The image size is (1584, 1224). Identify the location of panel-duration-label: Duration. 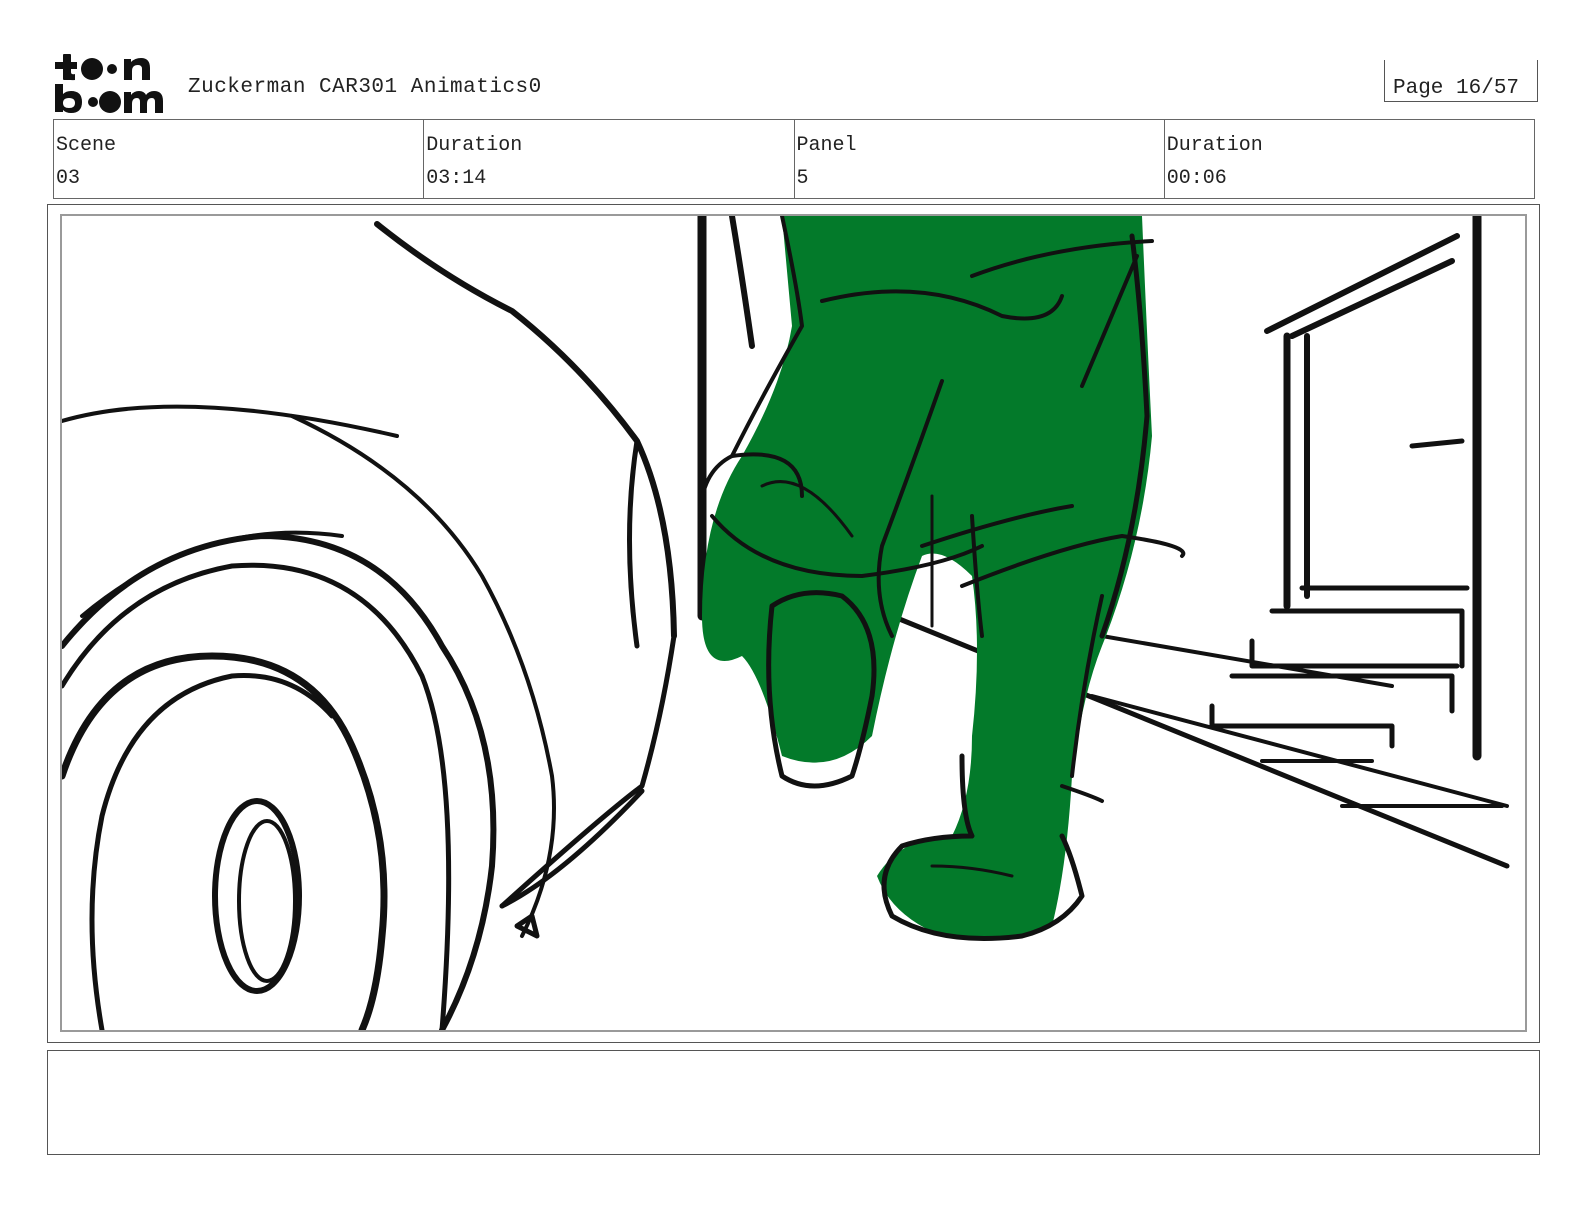
(1214, 145).